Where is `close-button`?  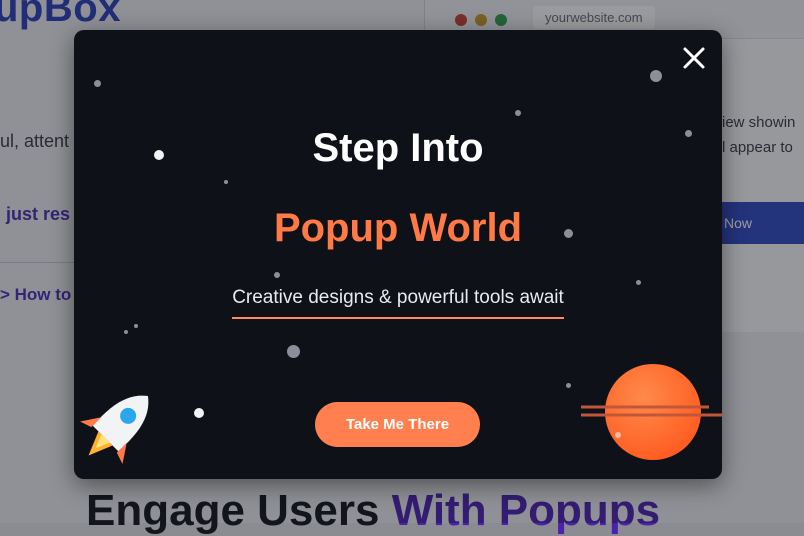 close-button is located at coordinates (694, 58).